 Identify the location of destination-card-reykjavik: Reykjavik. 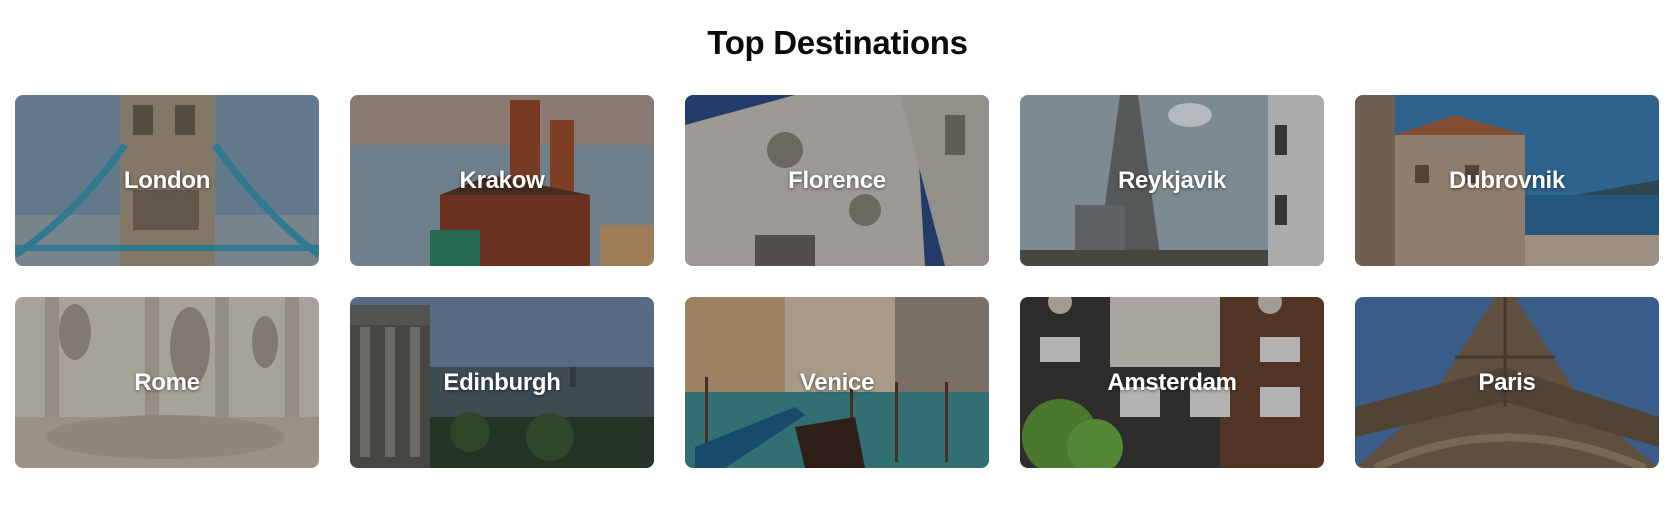
(1172, 180).